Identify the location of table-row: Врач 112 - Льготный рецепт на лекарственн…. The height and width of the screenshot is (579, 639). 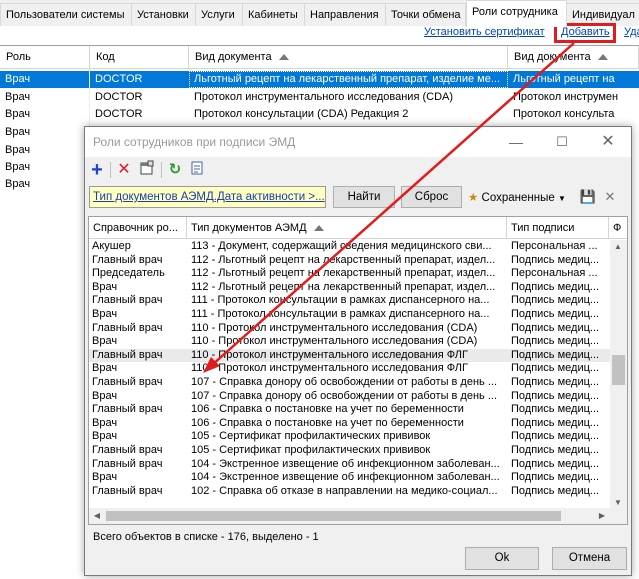
(353, 288).